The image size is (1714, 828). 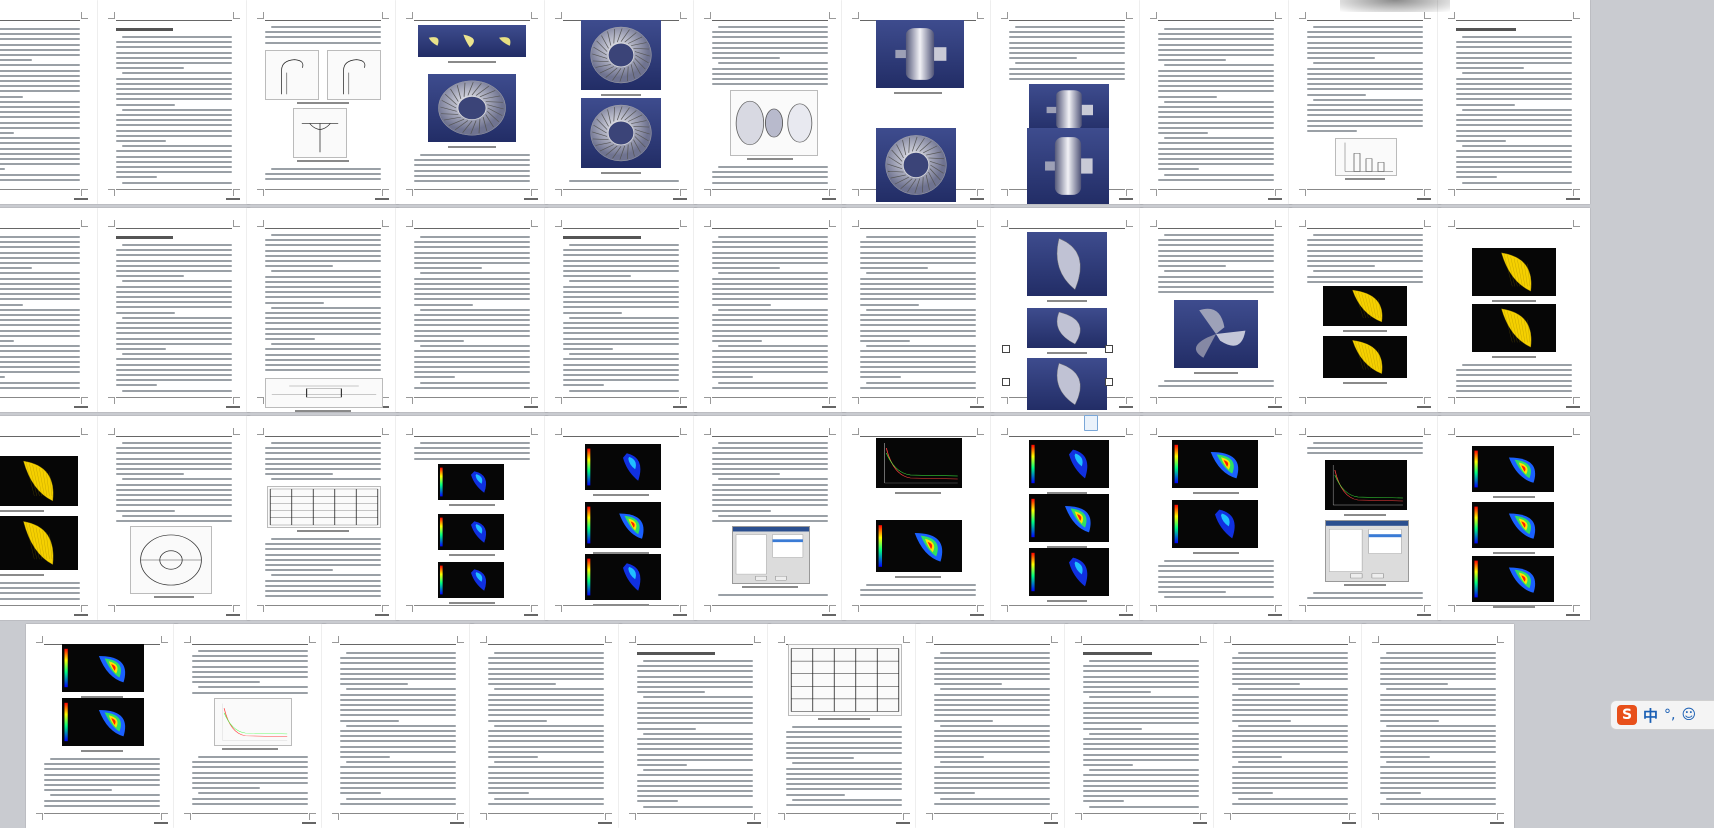 What do you see at coordinates (472, 62) in the screenshot?
I see `figure-caption` at bounding box center [472, 62].